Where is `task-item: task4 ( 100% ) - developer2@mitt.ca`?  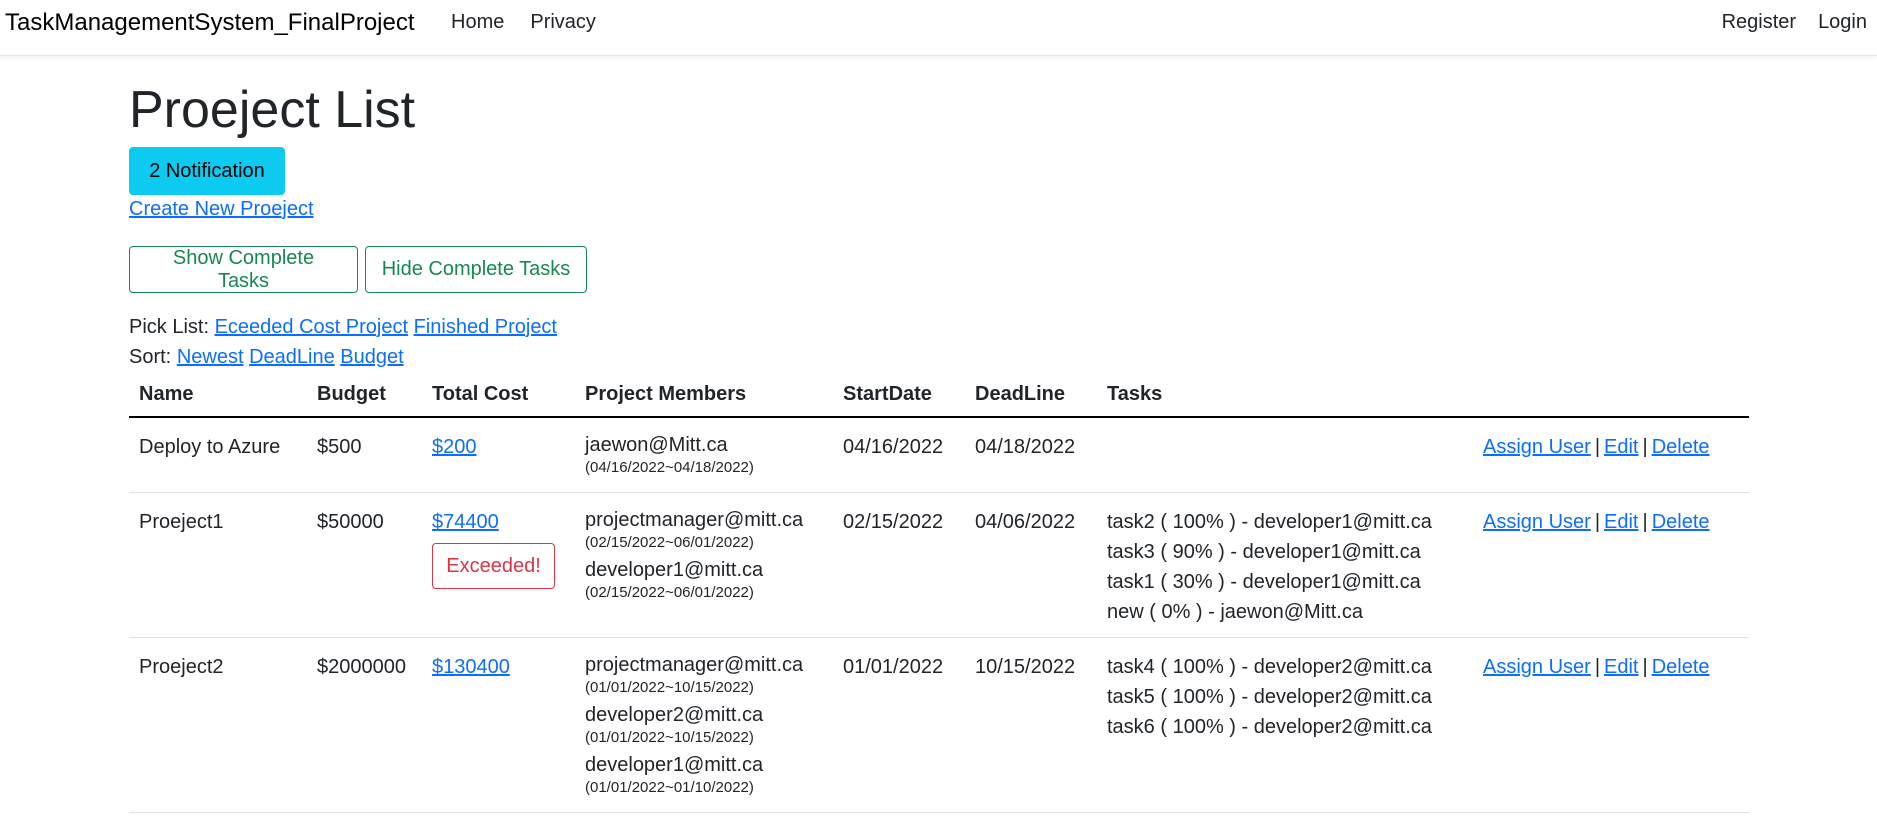 task-item: task4 ( 100% ) - developer2@mitt.ca is located at coordinates (1269, 667).